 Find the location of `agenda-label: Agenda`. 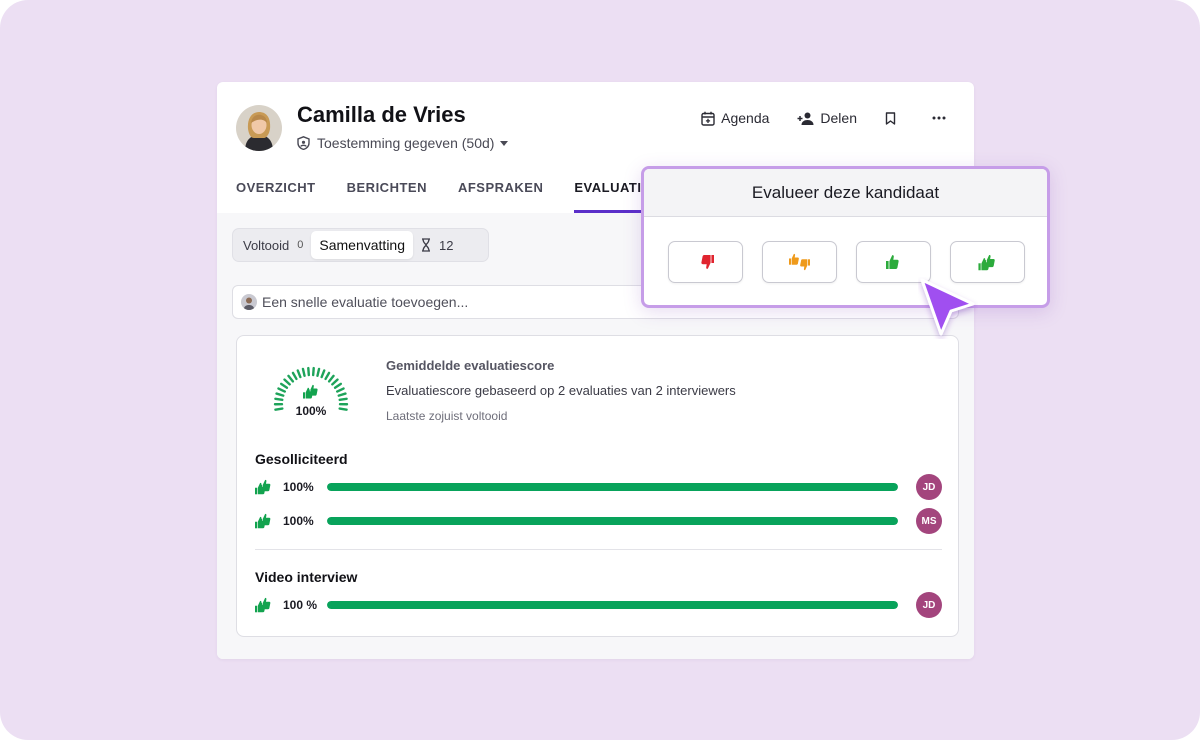

agenda-label: Agenda is located at coordinates (745, 118).